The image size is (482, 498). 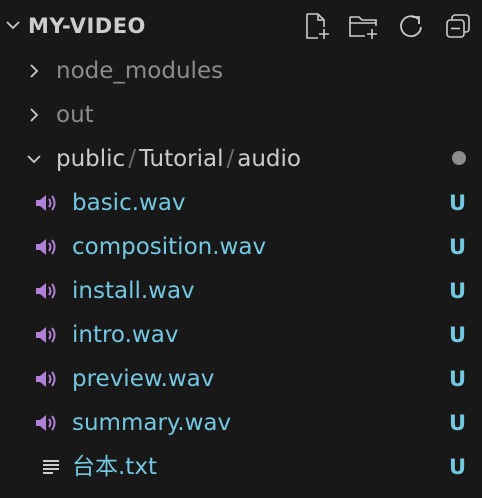 I want to click on workspace-title: MY-VIDEO, so click(x=87, y=26).